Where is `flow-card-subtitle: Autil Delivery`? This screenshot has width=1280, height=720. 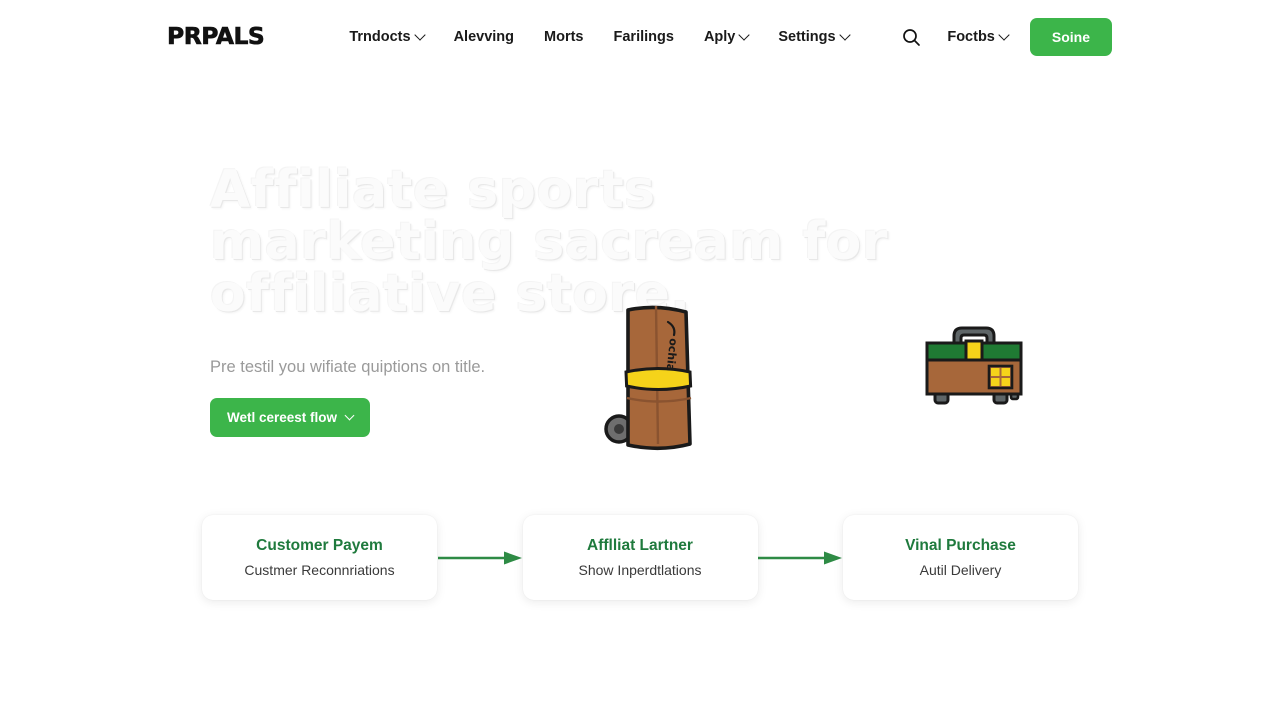
flow-card-subtitle: Autil Delivery is located at coordinates (960, 570).